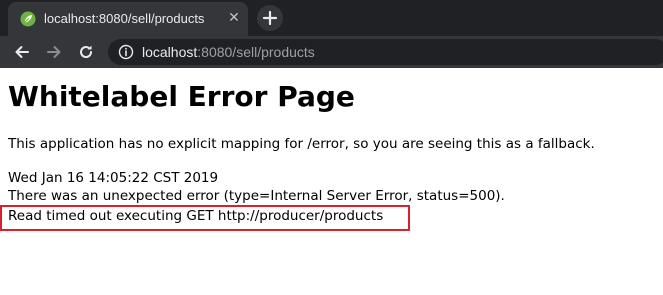 This screenshot has height=295, width=663. What do you see at coordinates (124, 18) in the screenshot?
I see `tab-title: localhost:8080/sell/products` at bounding box center [124, 18].